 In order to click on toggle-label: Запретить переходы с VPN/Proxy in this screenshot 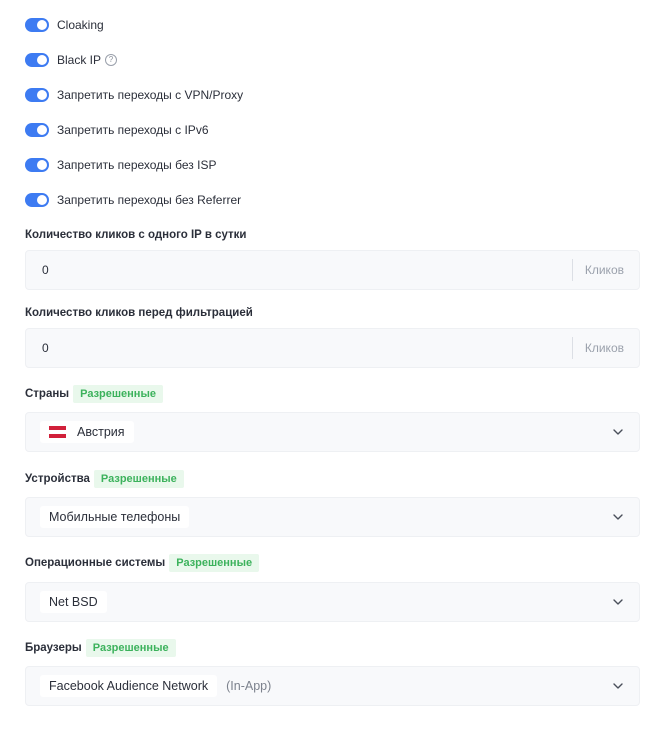, I will do `click(150, 95)`.